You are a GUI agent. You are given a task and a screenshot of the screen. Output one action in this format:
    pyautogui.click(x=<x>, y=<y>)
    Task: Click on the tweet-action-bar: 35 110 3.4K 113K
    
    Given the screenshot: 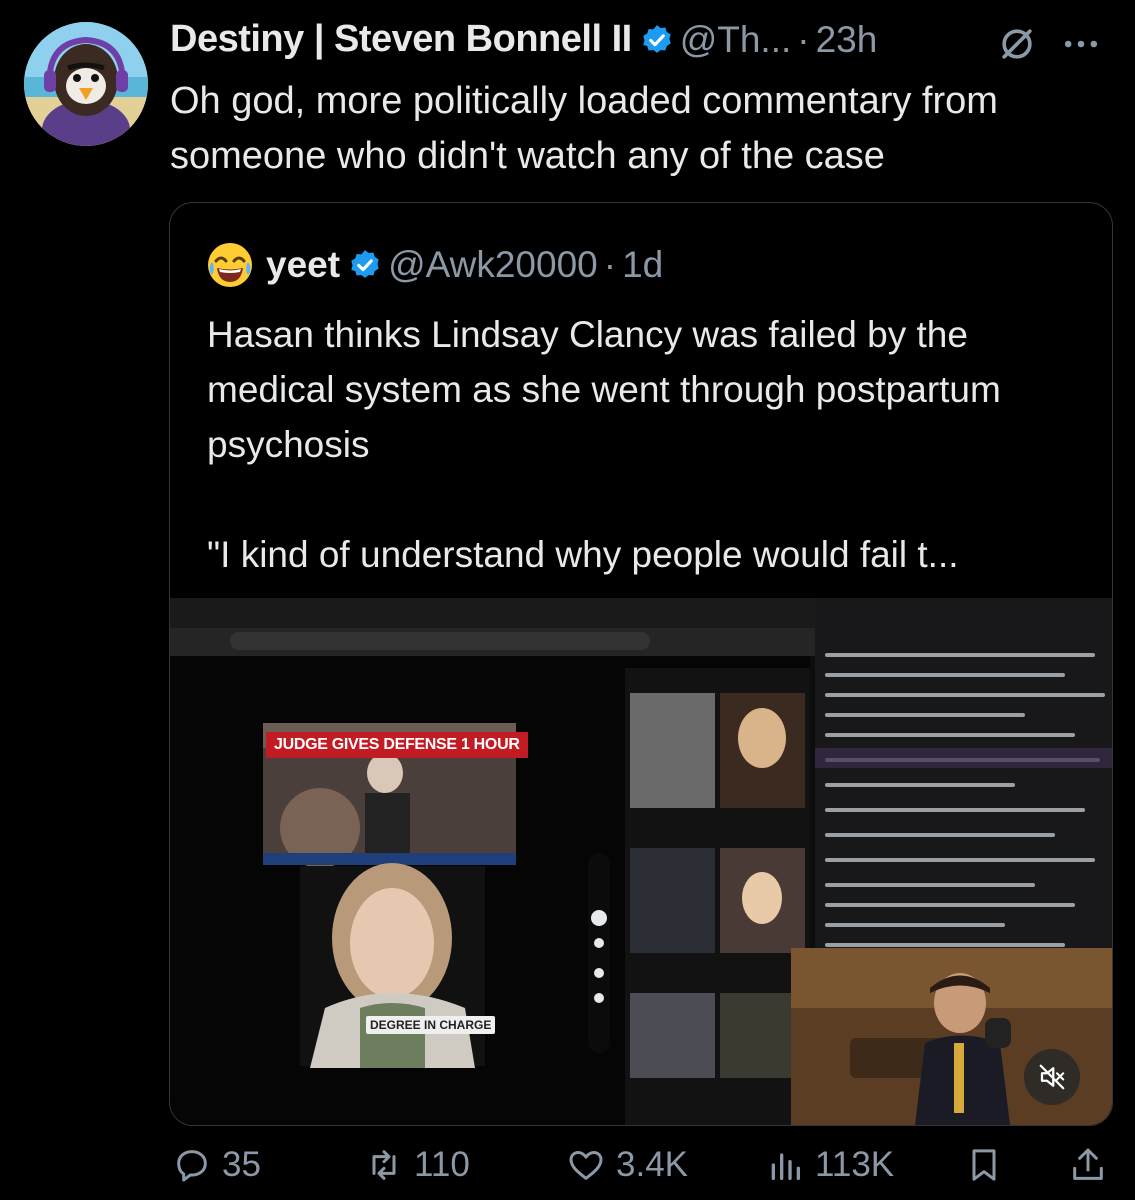 What is the action you would take?
    pyautogui.click(x=640, y=1170)
    